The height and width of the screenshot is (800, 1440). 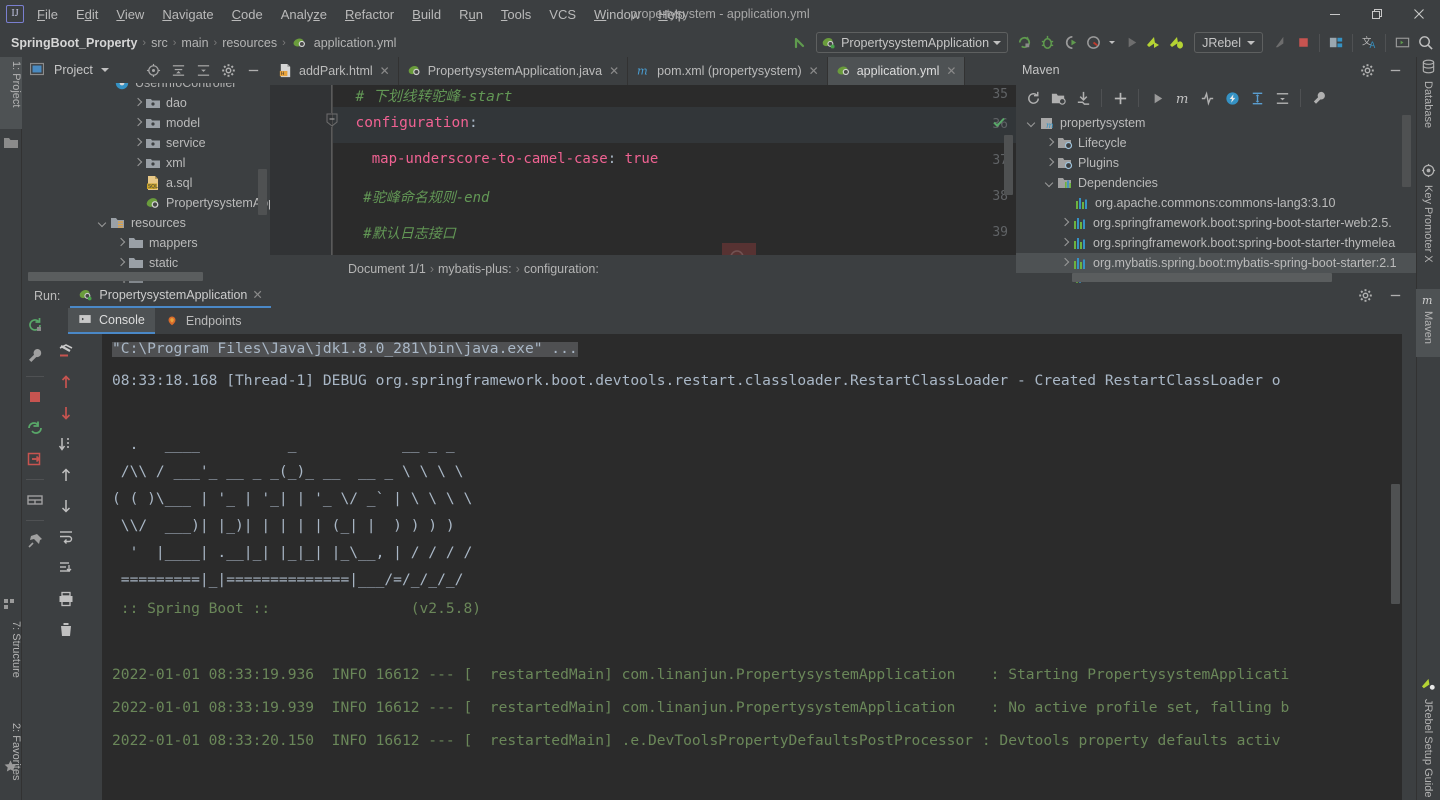 What do you see at coordinates (146, 263) in the screenshot?
I see `tree-item-static: static` at bounding box center [146, 263].